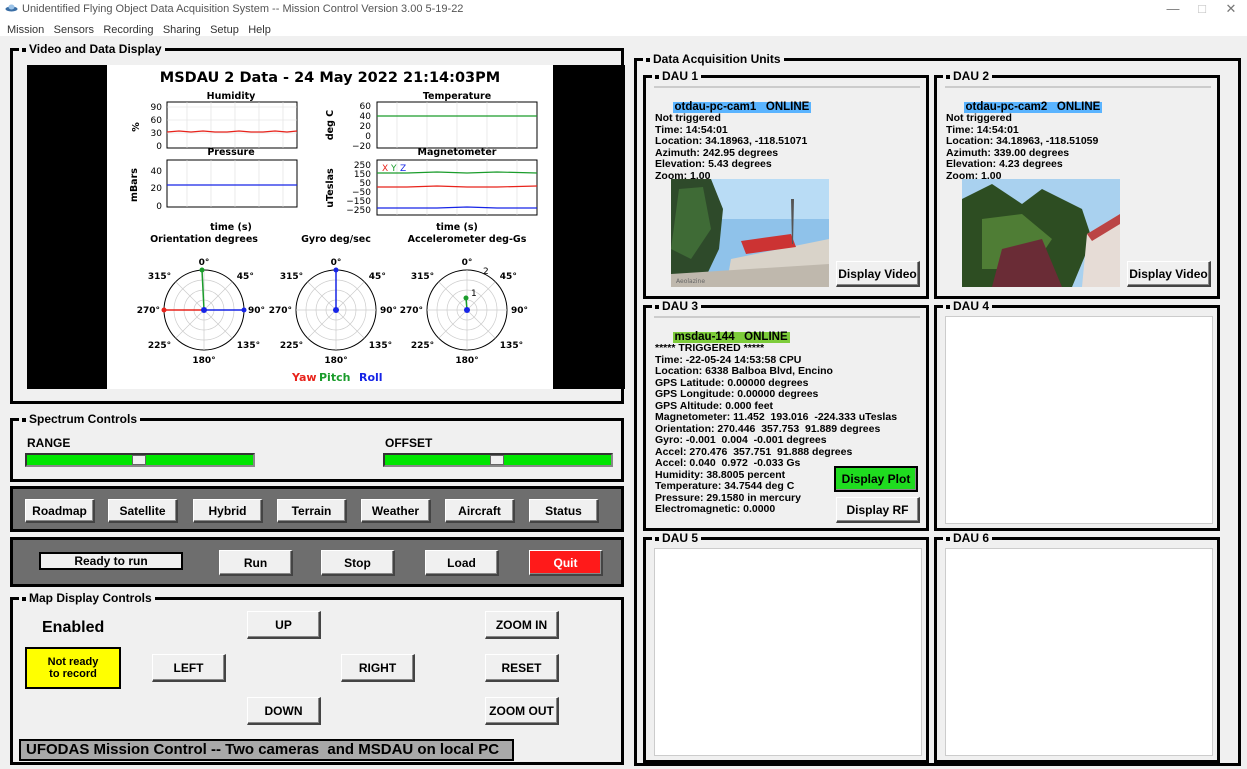  What do you see at coordinates (388, 311) in the screenshot?
I see `gyro-label-90: 90°` at bounding box center [388, 311].